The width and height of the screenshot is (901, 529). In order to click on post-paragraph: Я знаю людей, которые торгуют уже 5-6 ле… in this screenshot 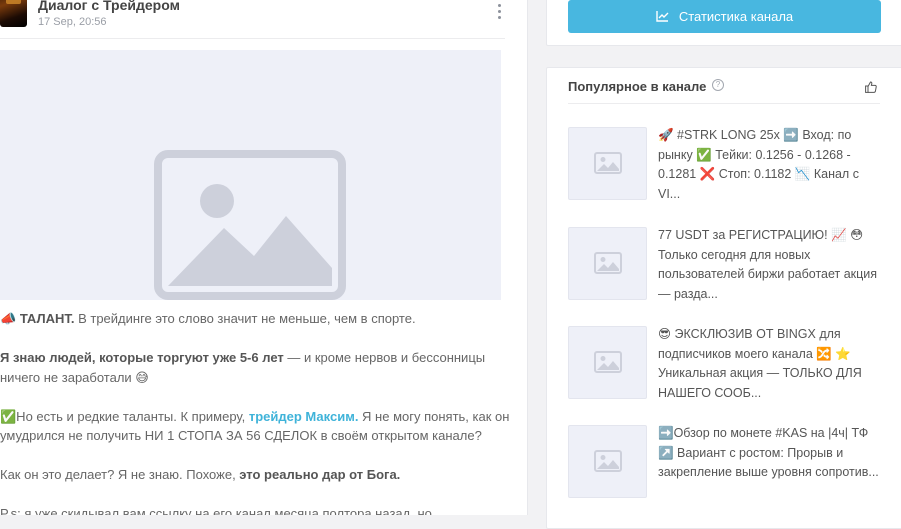, I will do `click(252, 367)`.